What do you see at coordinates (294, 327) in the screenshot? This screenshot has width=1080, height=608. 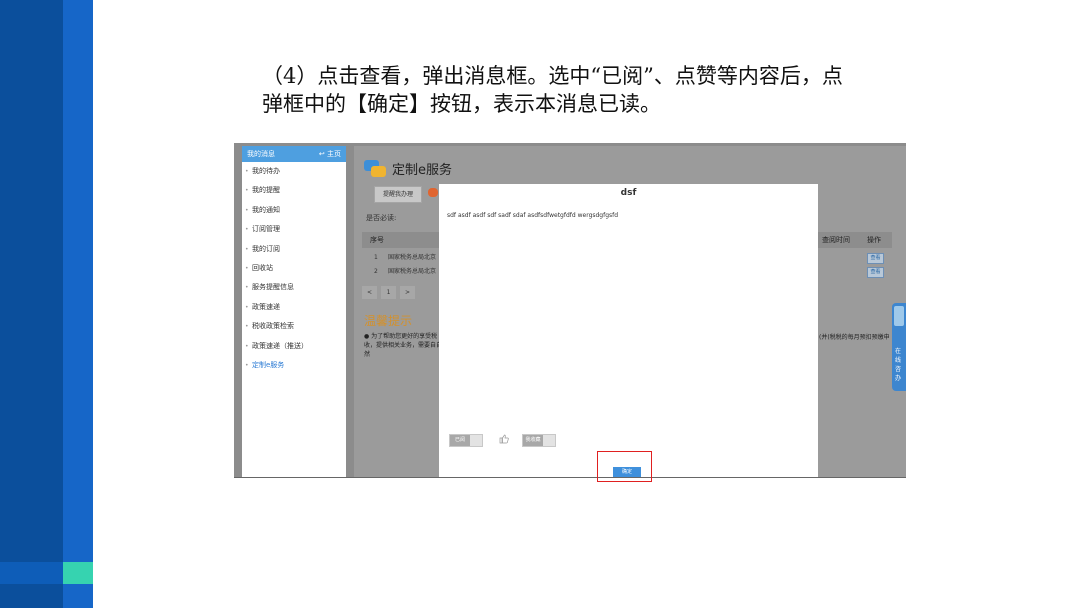 I see `sidebar-item-policy-search: 税收政策检索` at bounding box center [294, 327].